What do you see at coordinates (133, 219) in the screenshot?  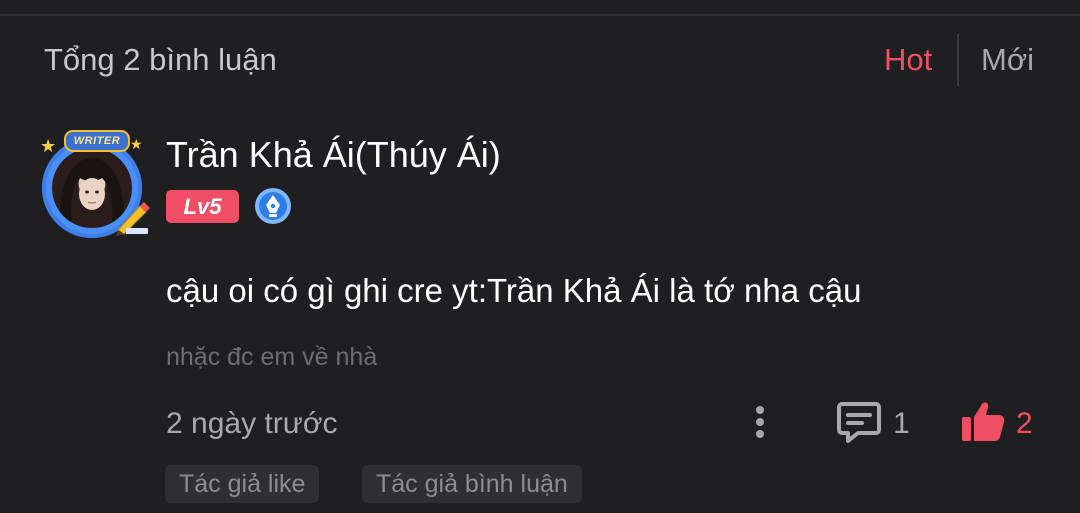 I see `quill-pen-icon` at bounding box center [133, 219].